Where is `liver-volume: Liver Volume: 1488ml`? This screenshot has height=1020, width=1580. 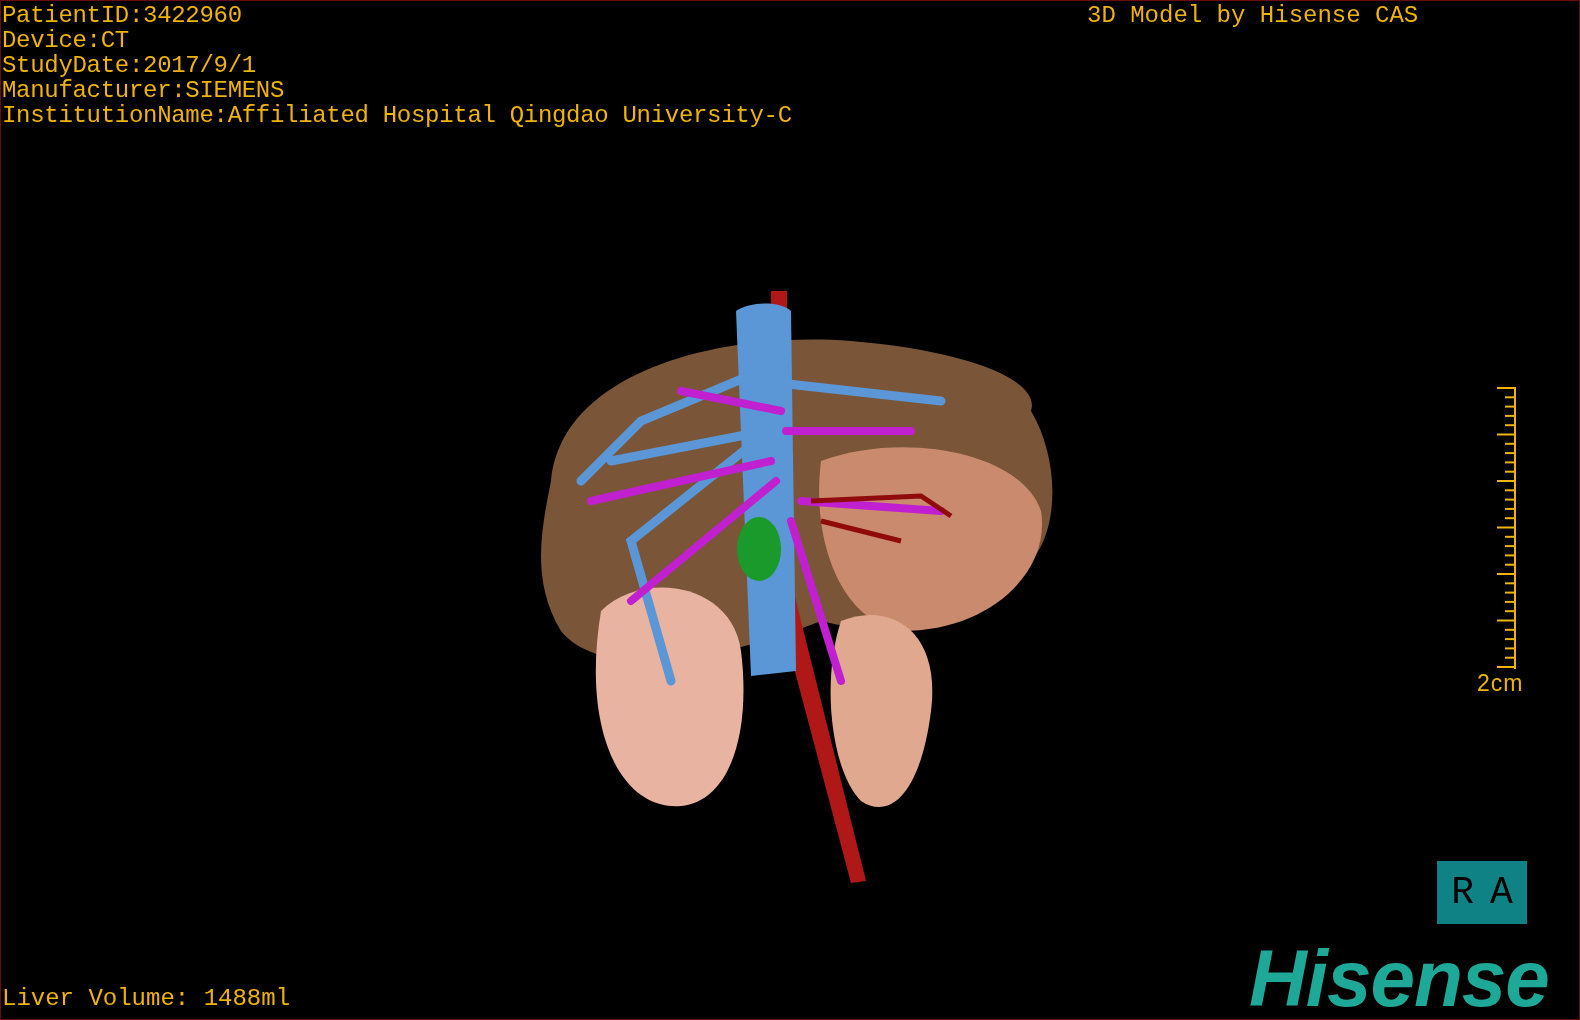
liver-volume: Liver Volume: 1488ml is located at coordinates (146, 998).